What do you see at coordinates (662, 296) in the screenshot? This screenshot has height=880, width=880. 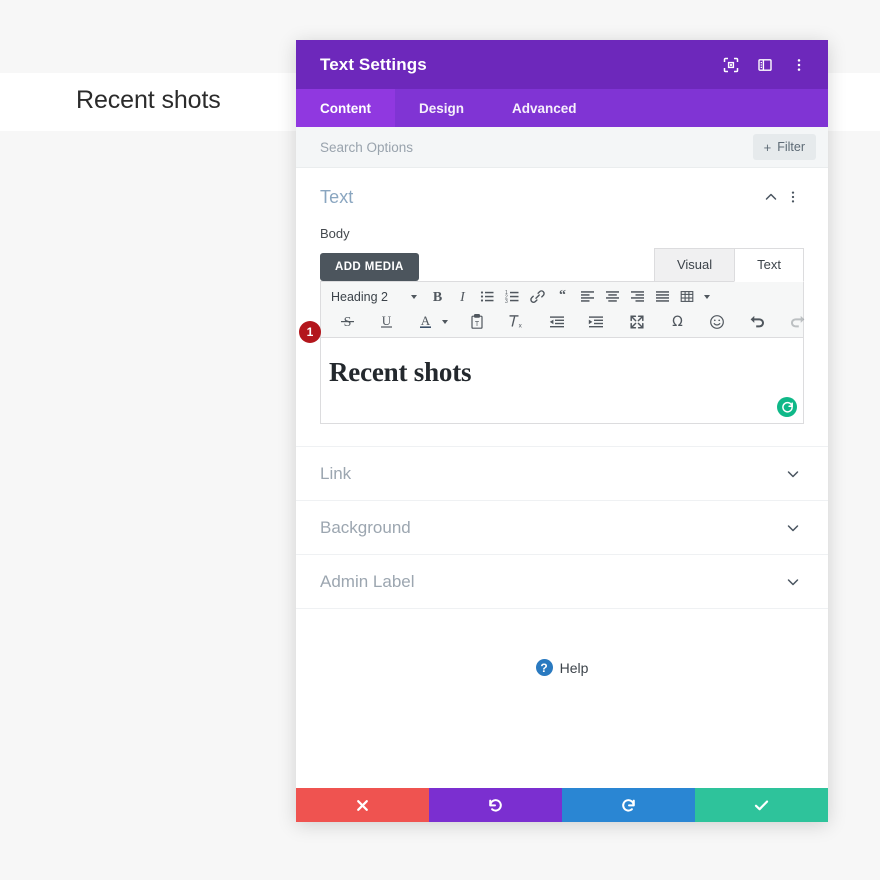 I see `align-justify-icon` at bounding box center [662, 296].